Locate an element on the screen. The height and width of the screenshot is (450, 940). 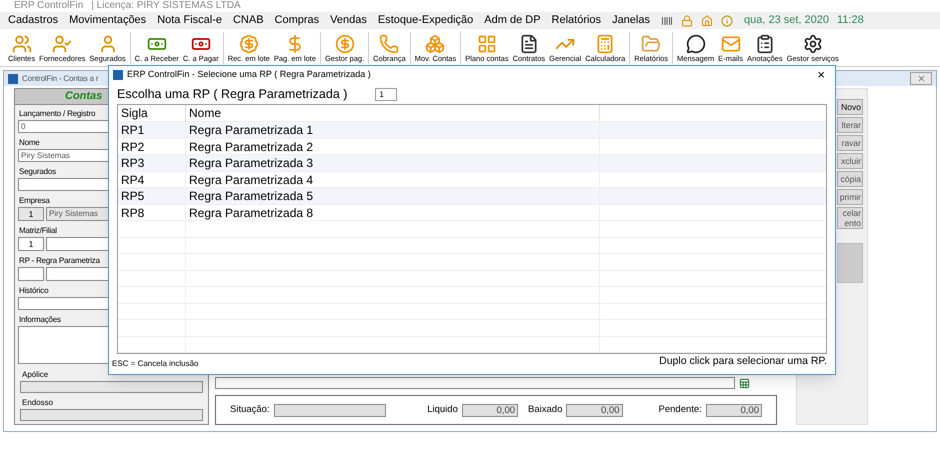
dialog-title: ERP ControlFin - Selecione uma RP ( Regra Parametrizada ) is located at coordinates (249, 75).